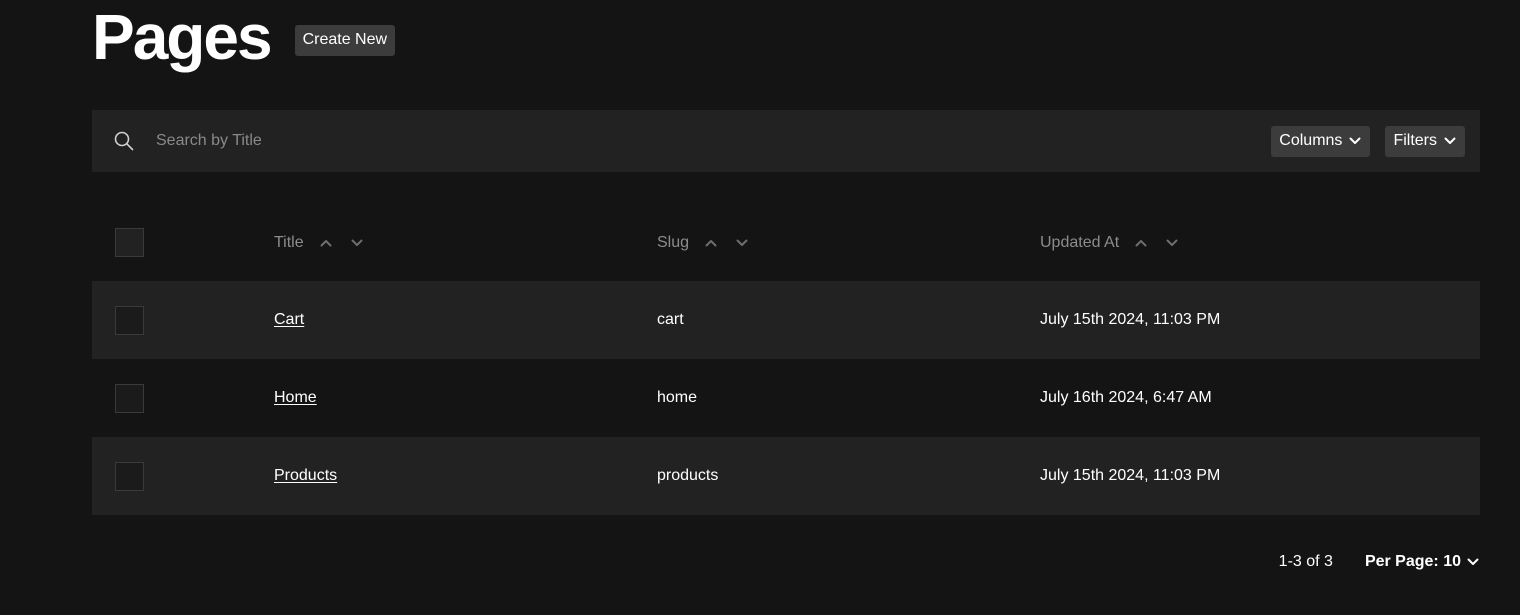  What do you see at coordinates (670, 319) in the screenshot?
I see `page-slug: cart` at bounding box center [670, 319].